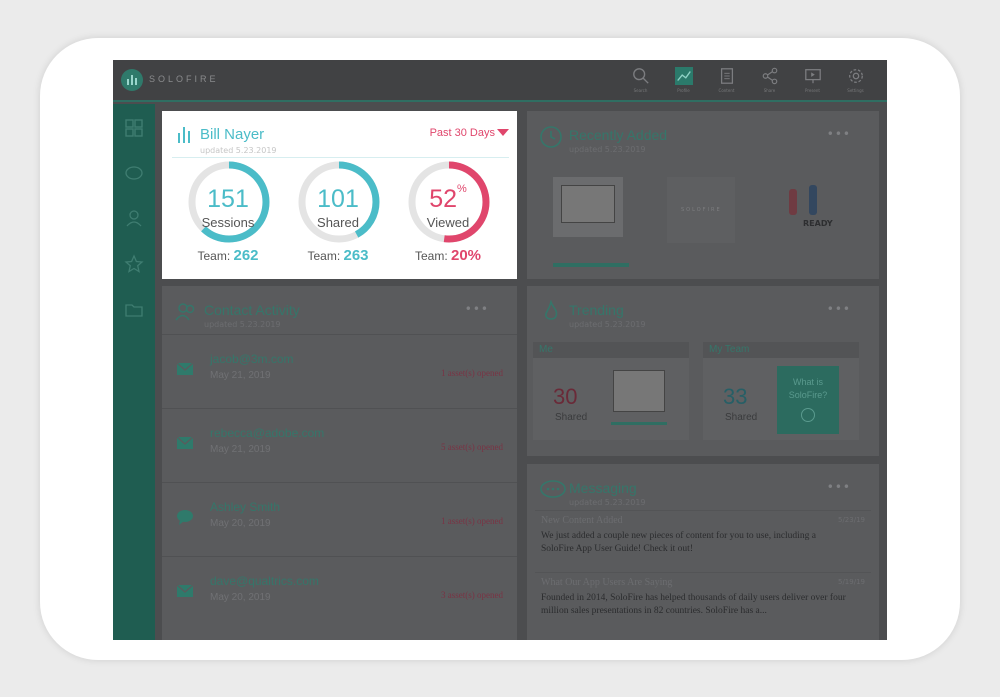  What do you see at coordinates (338, 222) in the screenshot?
I see `shared-label: Shared` at bounding box center [338, 222].